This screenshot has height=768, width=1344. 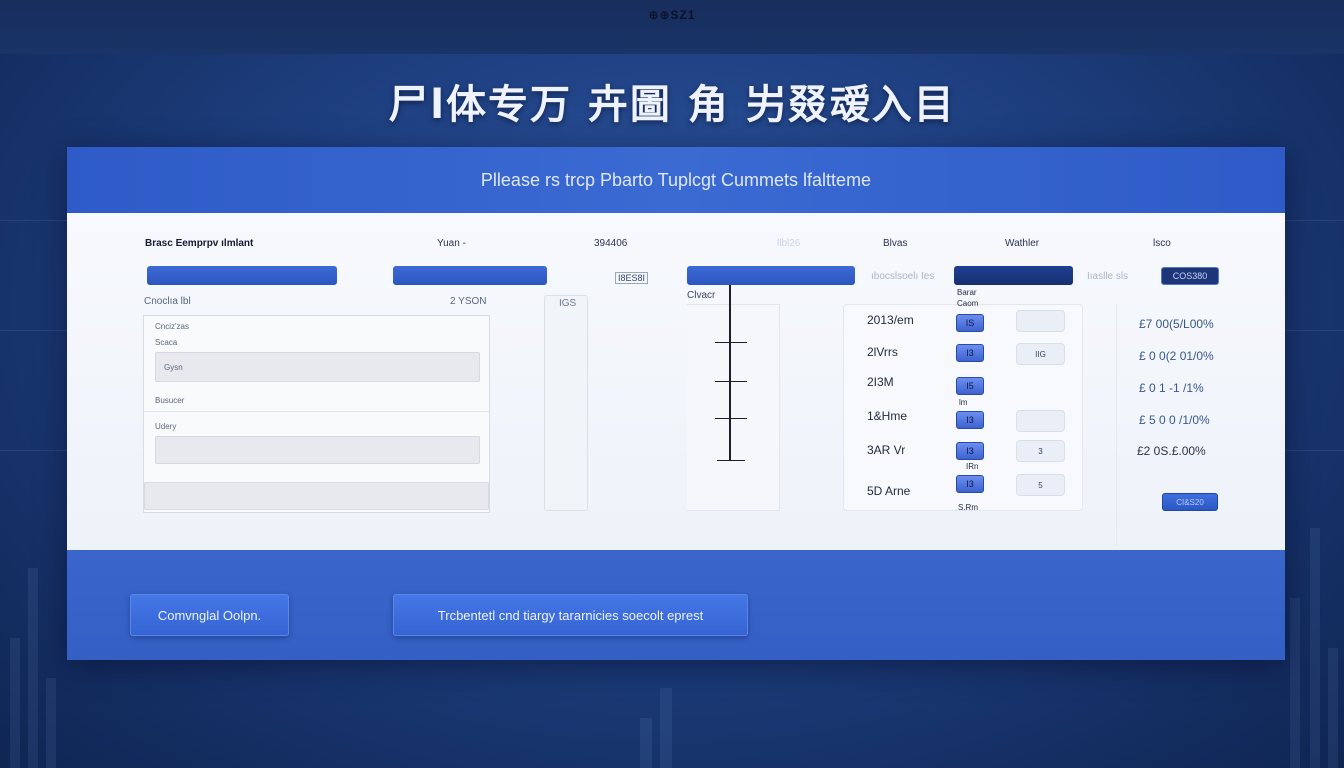 What do you see at coordinates (970, 323) in the screenshot?
I see `list-row-chip: IS` at bounding box center [970, 323].